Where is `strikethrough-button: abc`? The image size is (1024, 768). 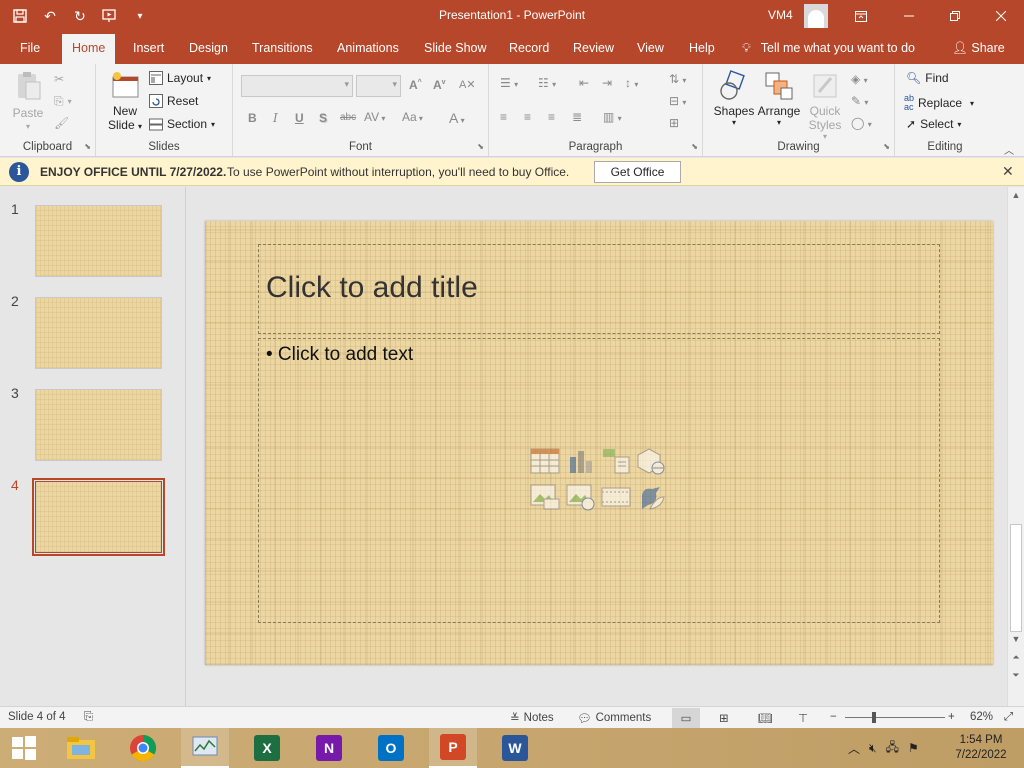 strikethrough-button: abc is located at coordinates (348, 117).